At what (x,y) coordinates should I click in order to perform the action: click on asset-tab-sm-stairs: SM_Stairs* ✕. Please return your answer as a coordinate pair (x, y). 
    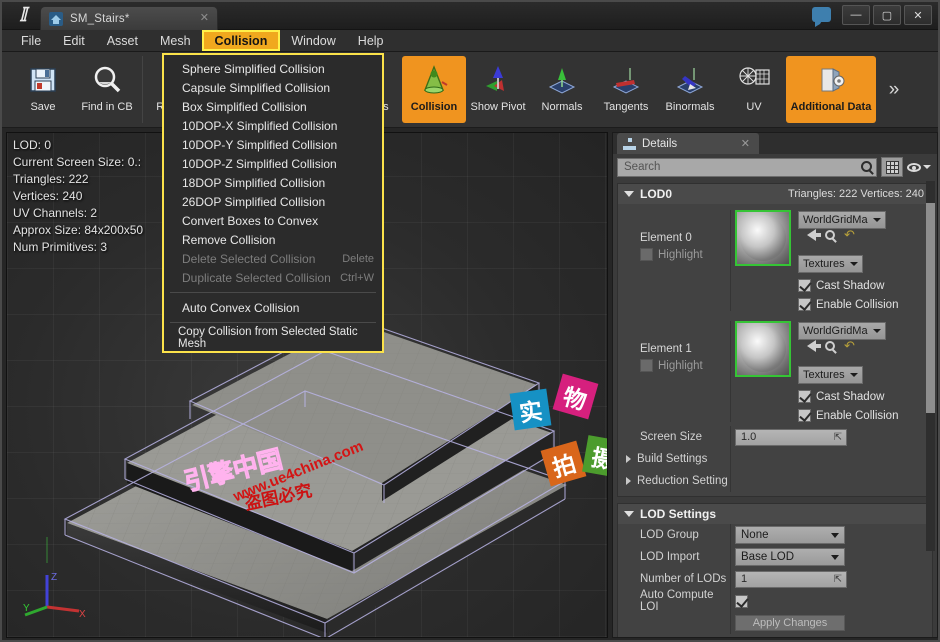
    Looking at the image, I should click on (129, 18).